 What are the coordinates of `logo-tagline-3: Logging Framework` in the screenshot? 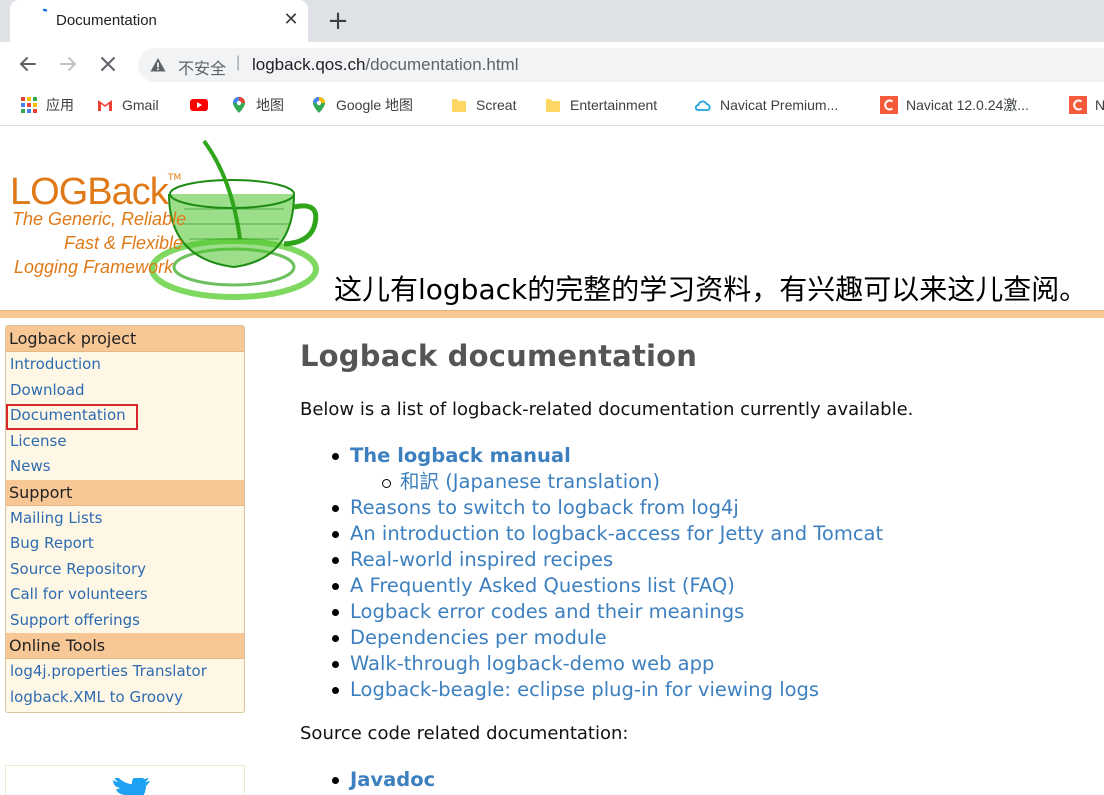 It's located at (94, 267).